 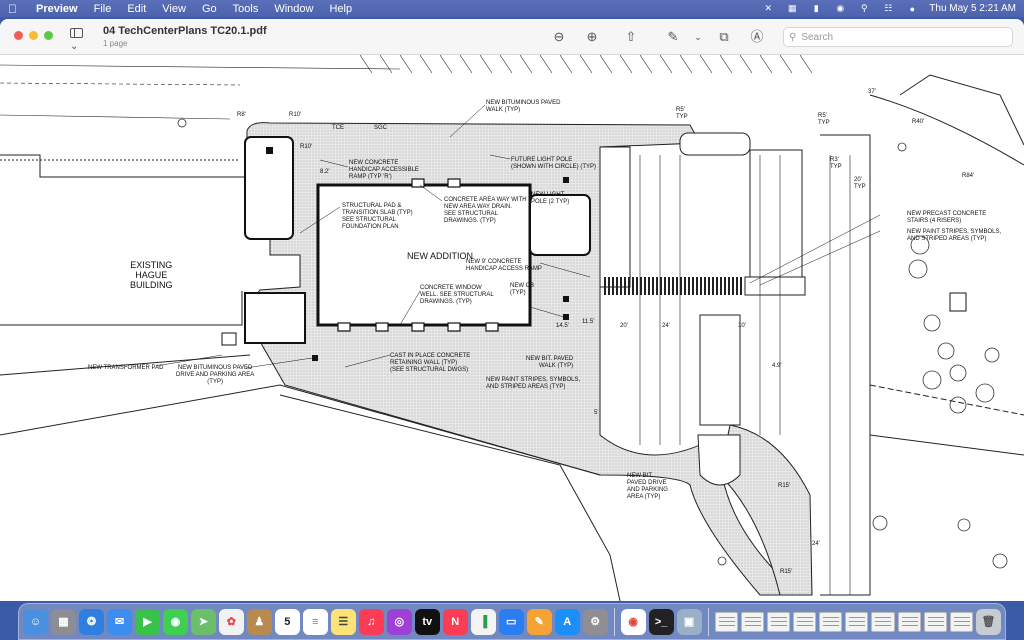 I want to click on preview-icon: ▣, so click(x=689, y=621).